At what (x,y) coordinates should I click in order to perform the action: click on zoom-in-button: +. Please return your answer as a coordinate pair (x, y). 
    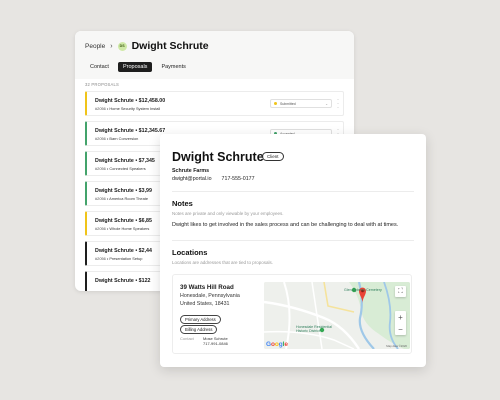
    Looking at the image, I should click on (400, 317).